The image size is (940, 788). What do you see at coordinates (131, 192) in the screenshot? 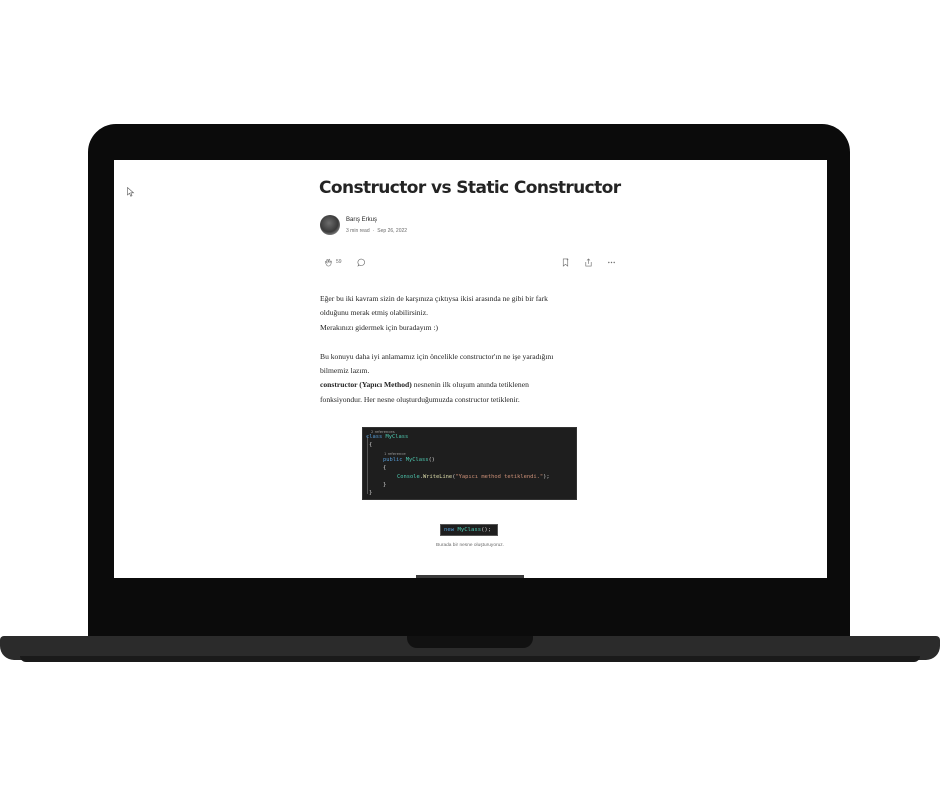
I see `cursor-icon` at bounding box center [131, 192].